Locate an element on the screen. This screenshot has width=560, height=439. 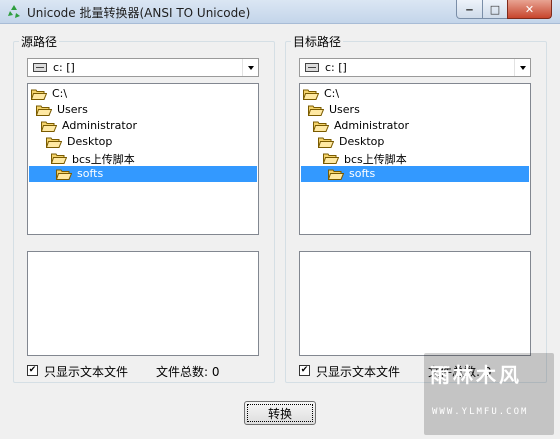
watermark-logo-text: 雨林木风 is located at coordinates (476, 375).